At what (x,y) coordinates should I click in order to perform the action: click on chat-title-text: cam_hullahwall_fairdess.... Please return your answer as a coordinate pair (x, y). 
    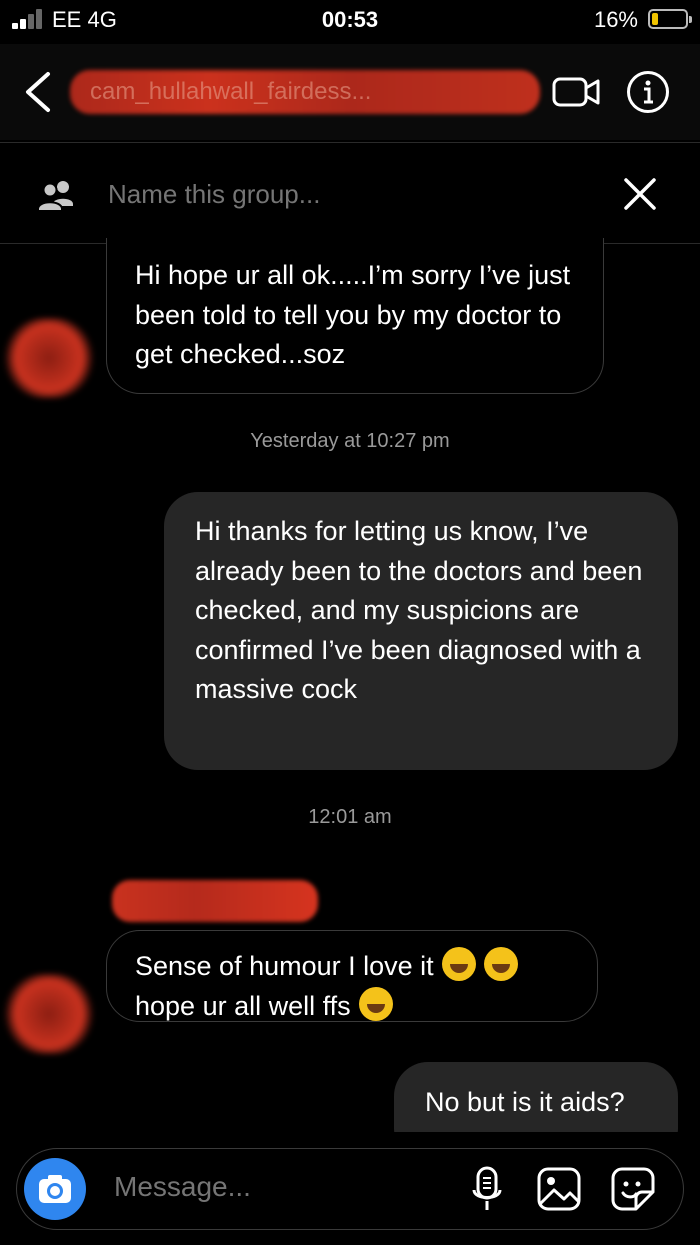
    Looking at the image, I should click on (231, 91).